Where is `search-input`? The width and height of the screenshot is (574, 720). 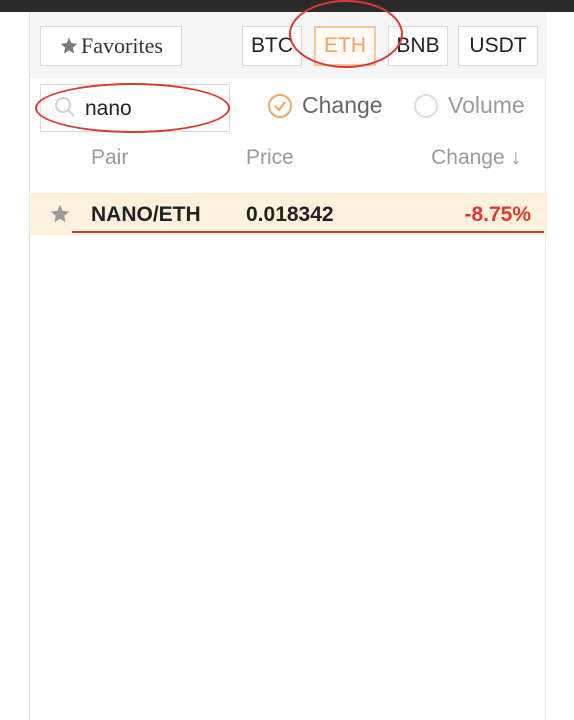
search-input is located at coordinates (155, 109).